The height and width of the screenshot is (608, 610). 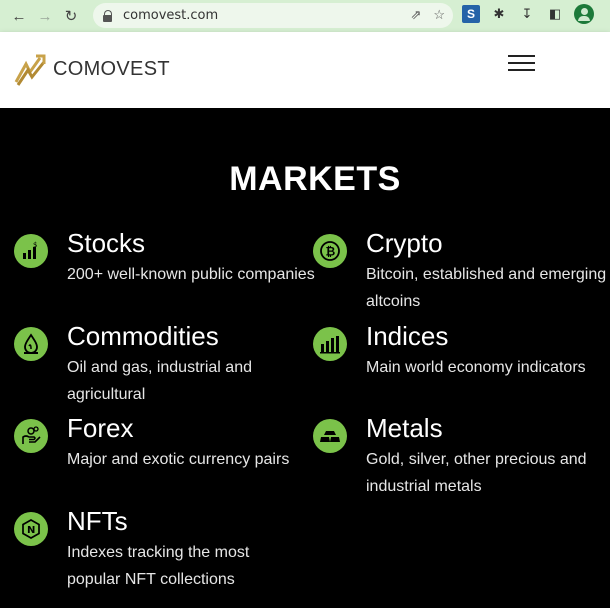 I want to click on oil-drop-icon, so click(x=31, y=344).